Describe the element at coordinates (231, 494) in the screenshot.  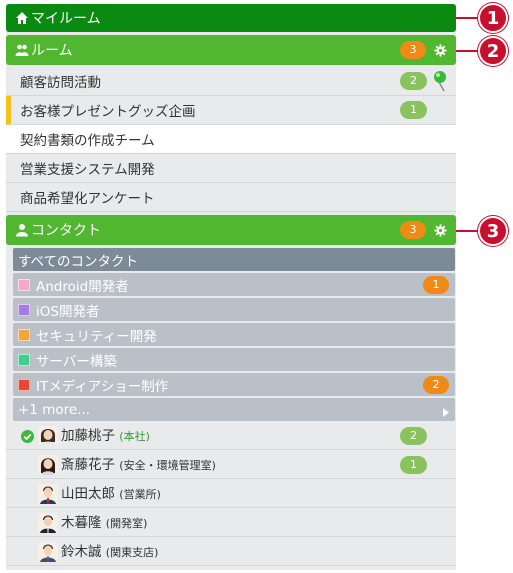
I see `contact-person: 山田太郎 (営業所)` at that location.